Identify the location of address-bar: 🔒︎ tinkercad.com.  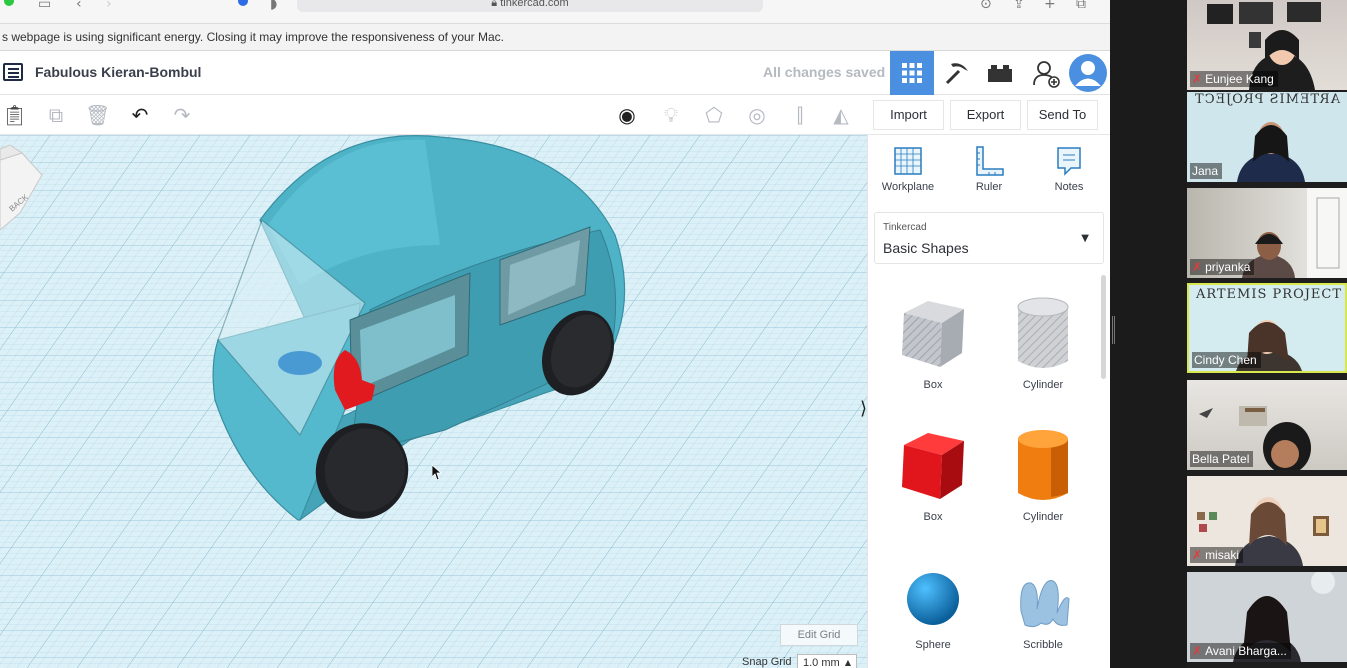
(530, 6).